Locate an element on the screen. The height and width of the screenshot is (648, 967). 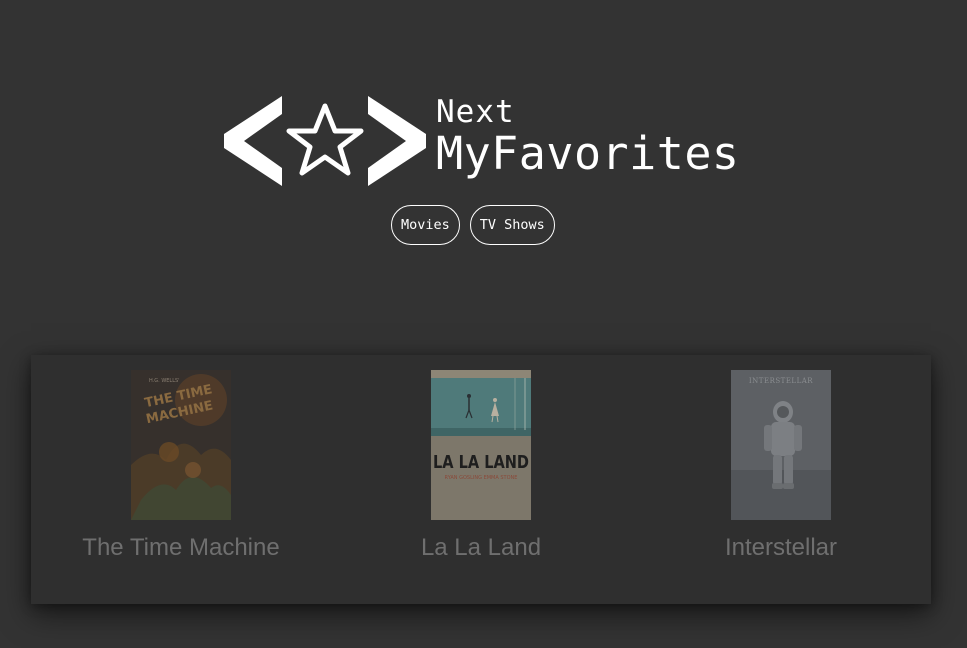
poster-time-machine: H.G. WELLS' THE TIME MACHINE is located at coordinates (181, 445).